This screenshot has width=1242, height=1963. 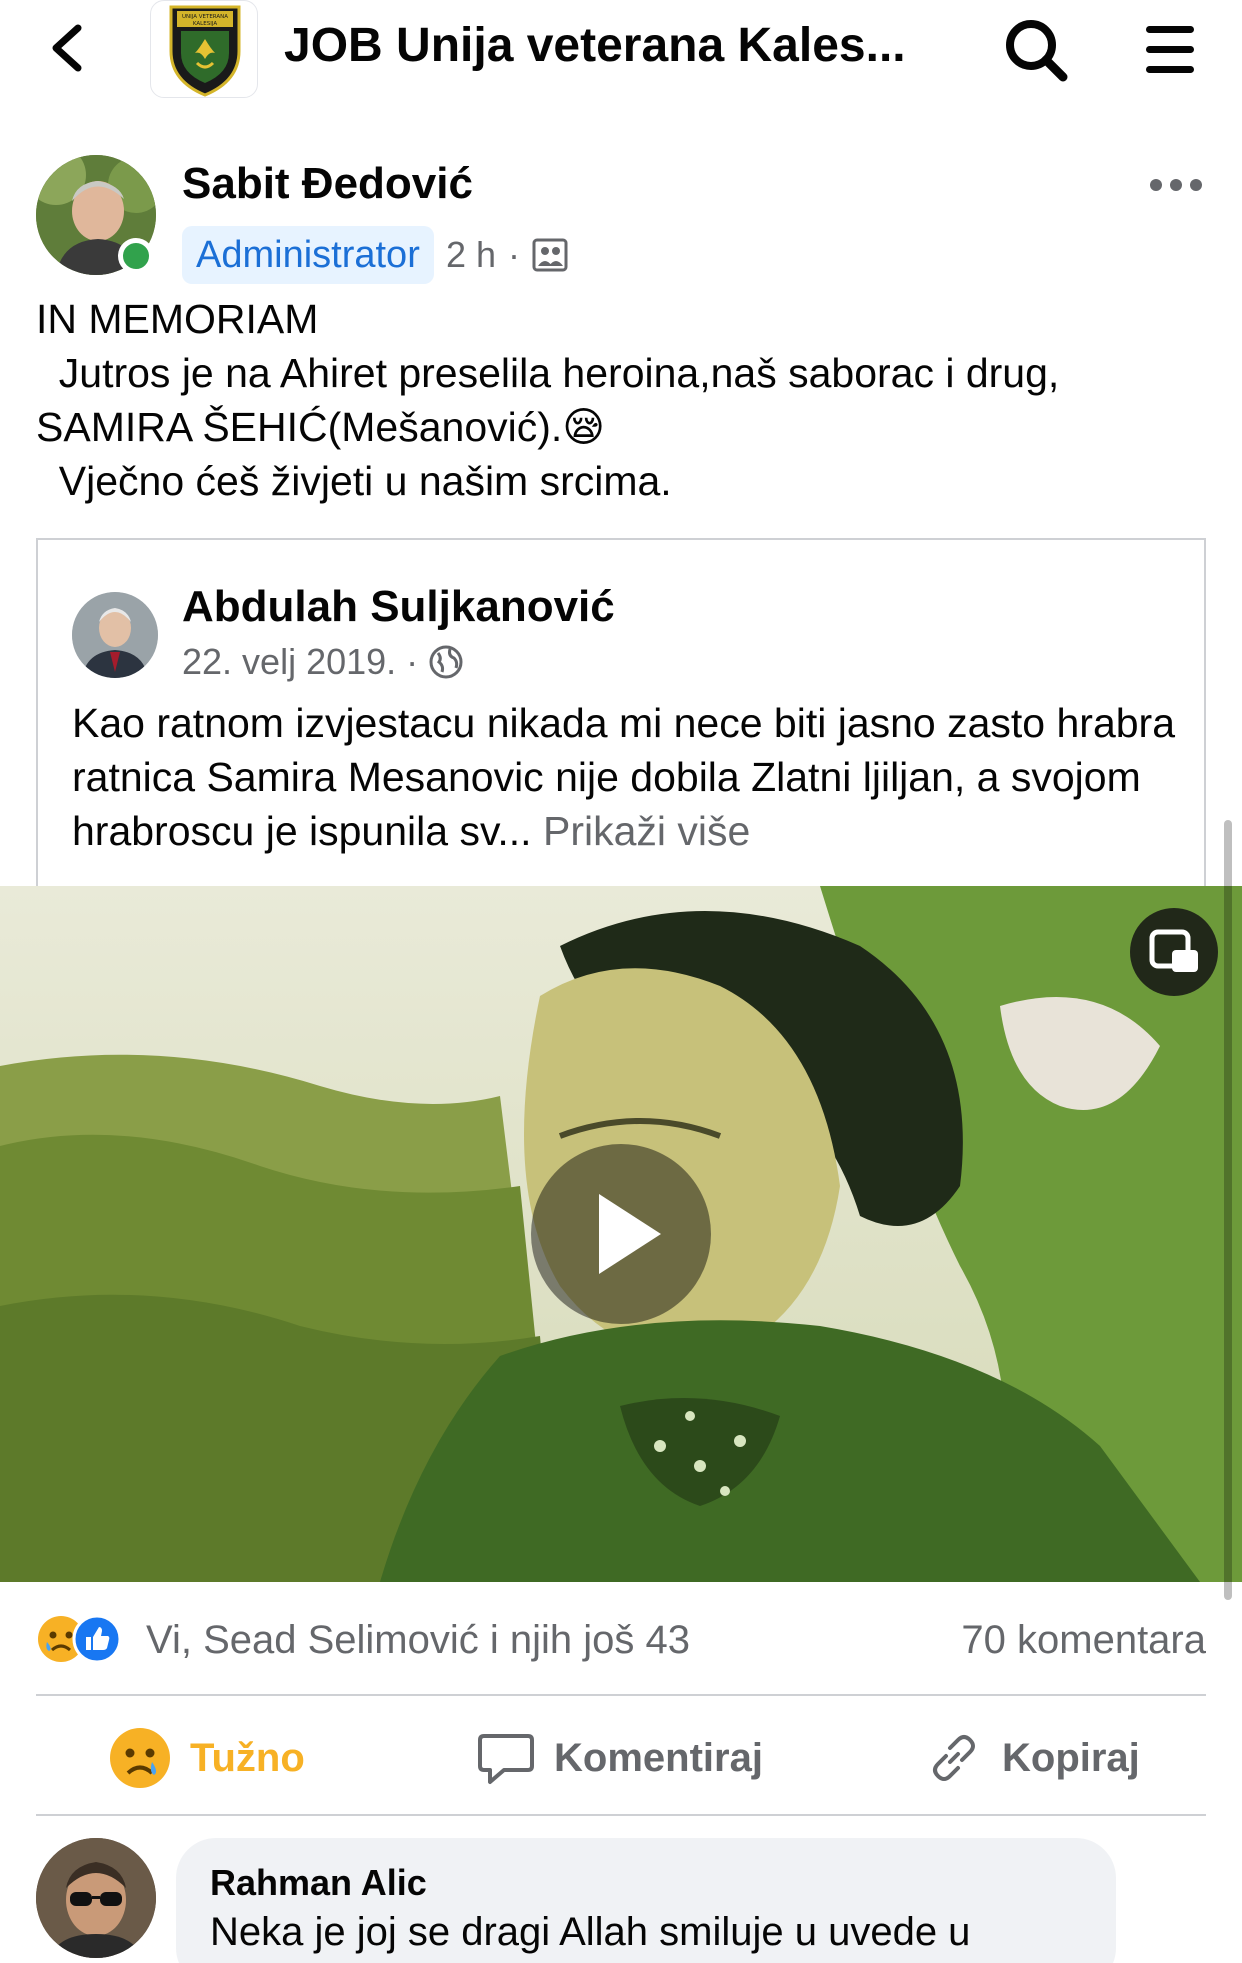 I want to click on shared-post-date: 22. velj 2019., so click(x=289, y=662).